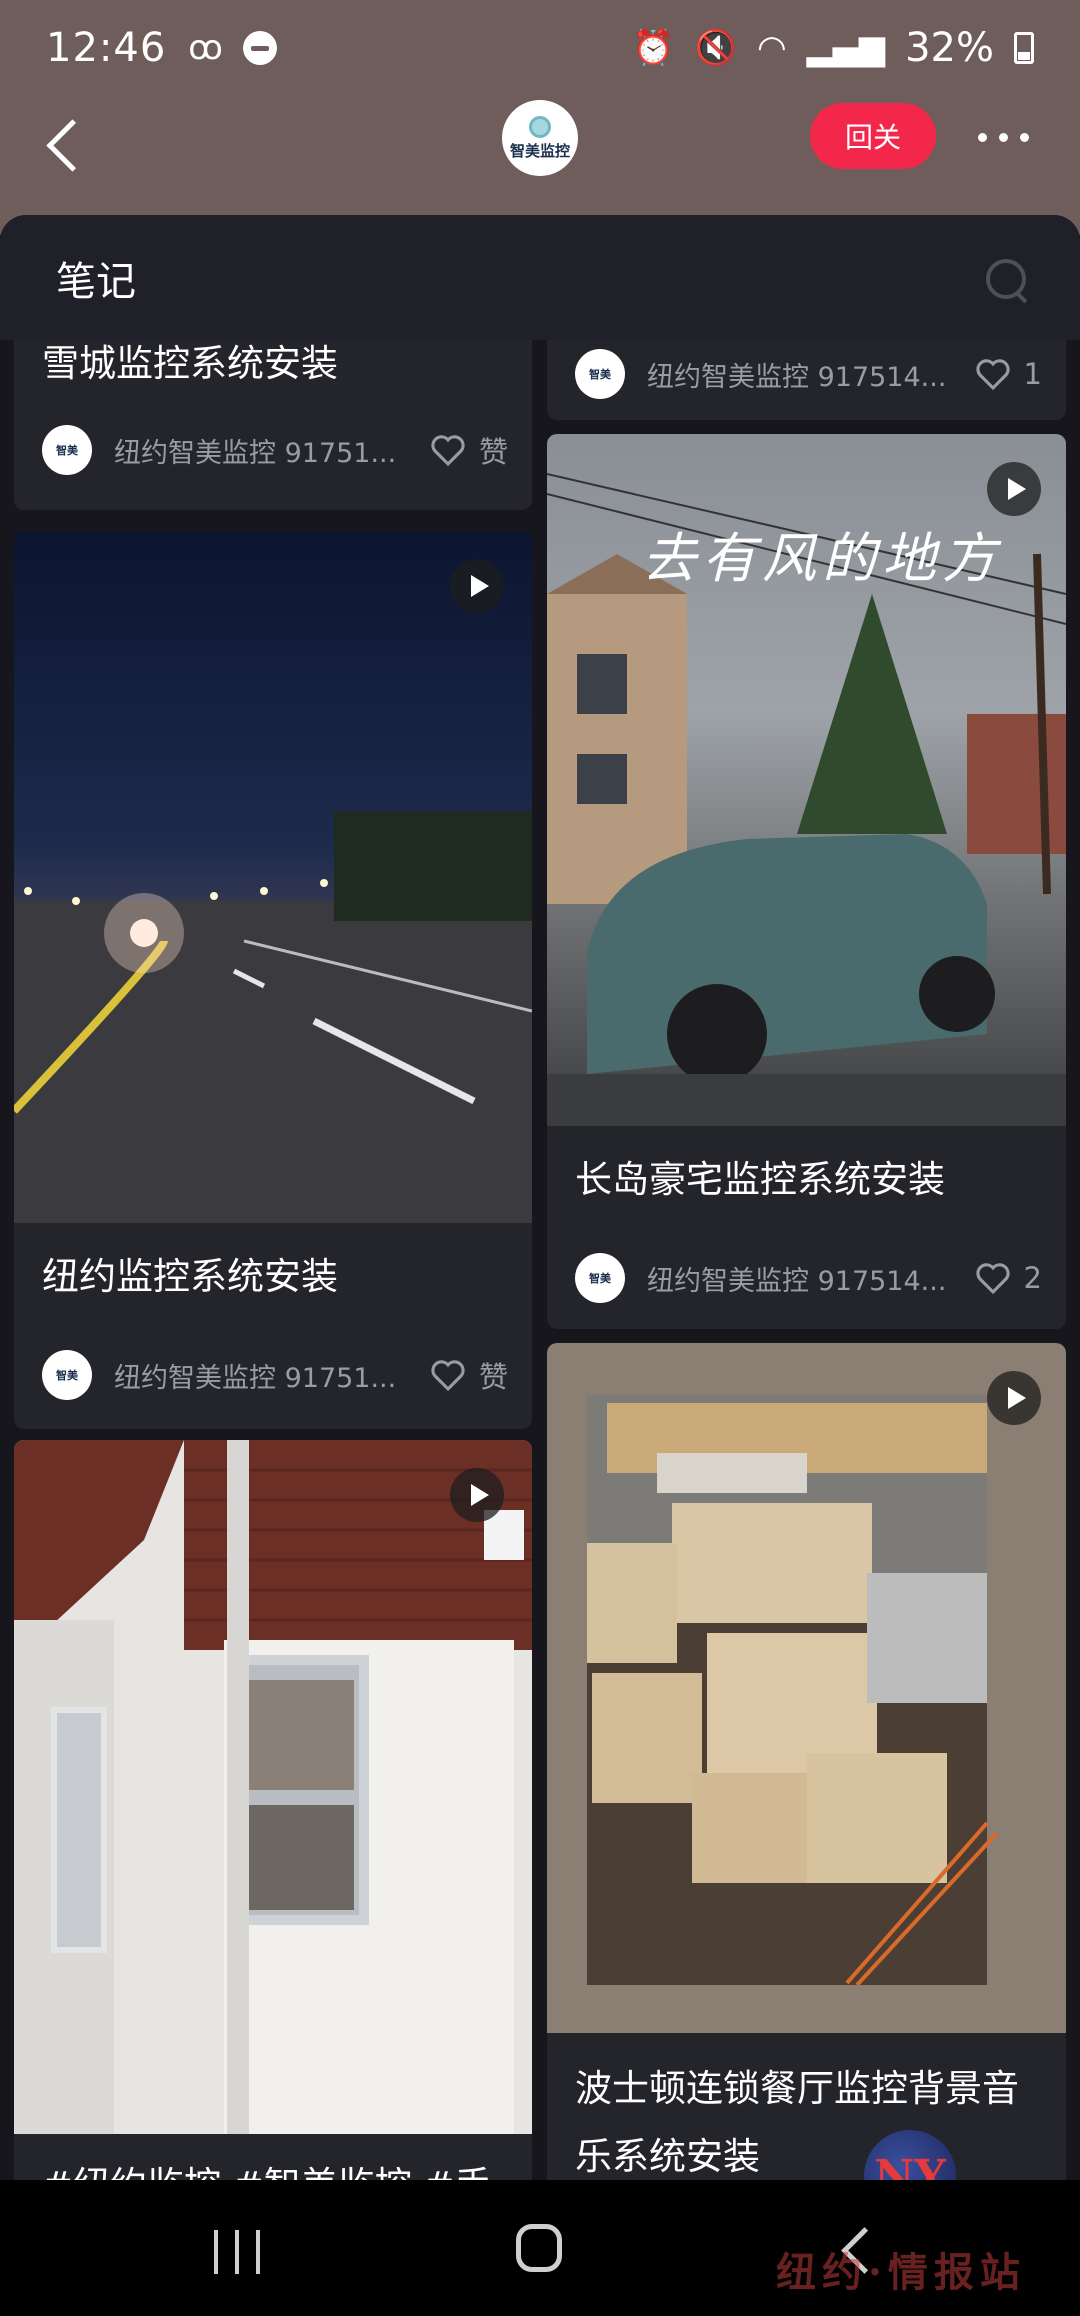 The image size is (1080, 2316). What do you see at coordinates (1006, 279) in the screenshot?
I see `search-icon` at bounding box center [1006, 279].